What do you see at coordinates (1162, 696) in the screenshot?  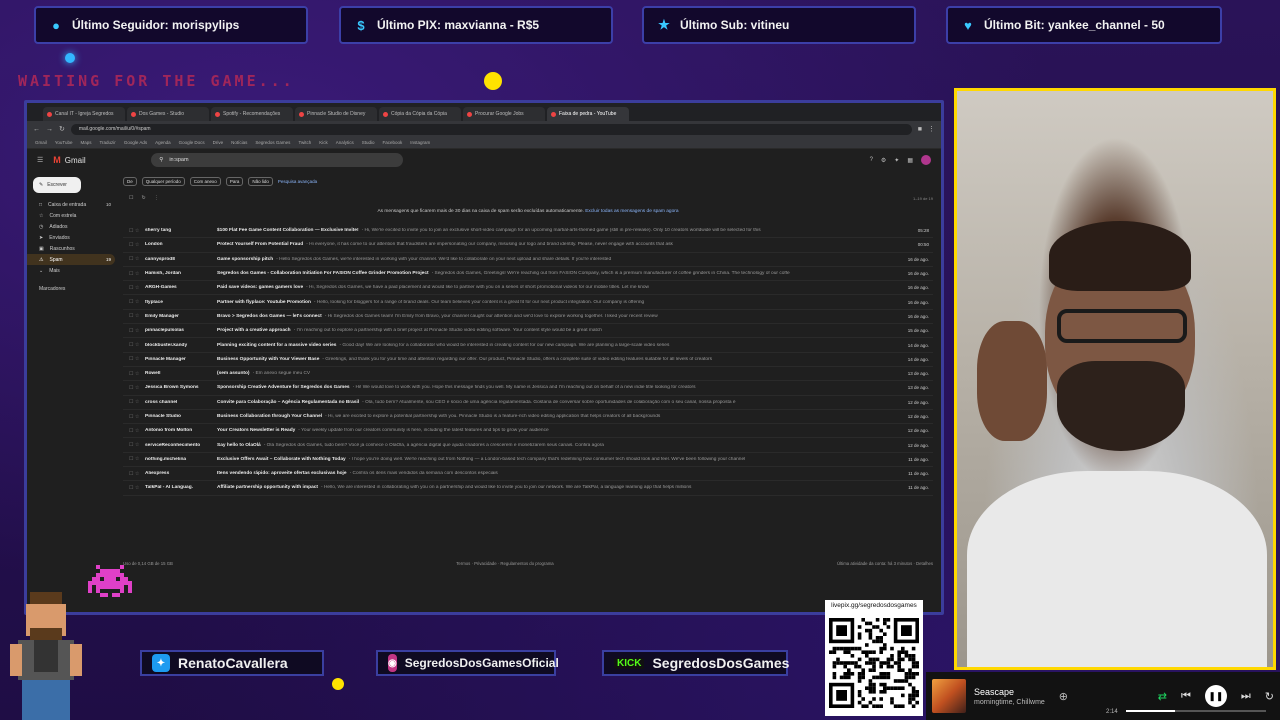 I see `shuffle-icon: ⇄` at bounding box center [1162, 696].